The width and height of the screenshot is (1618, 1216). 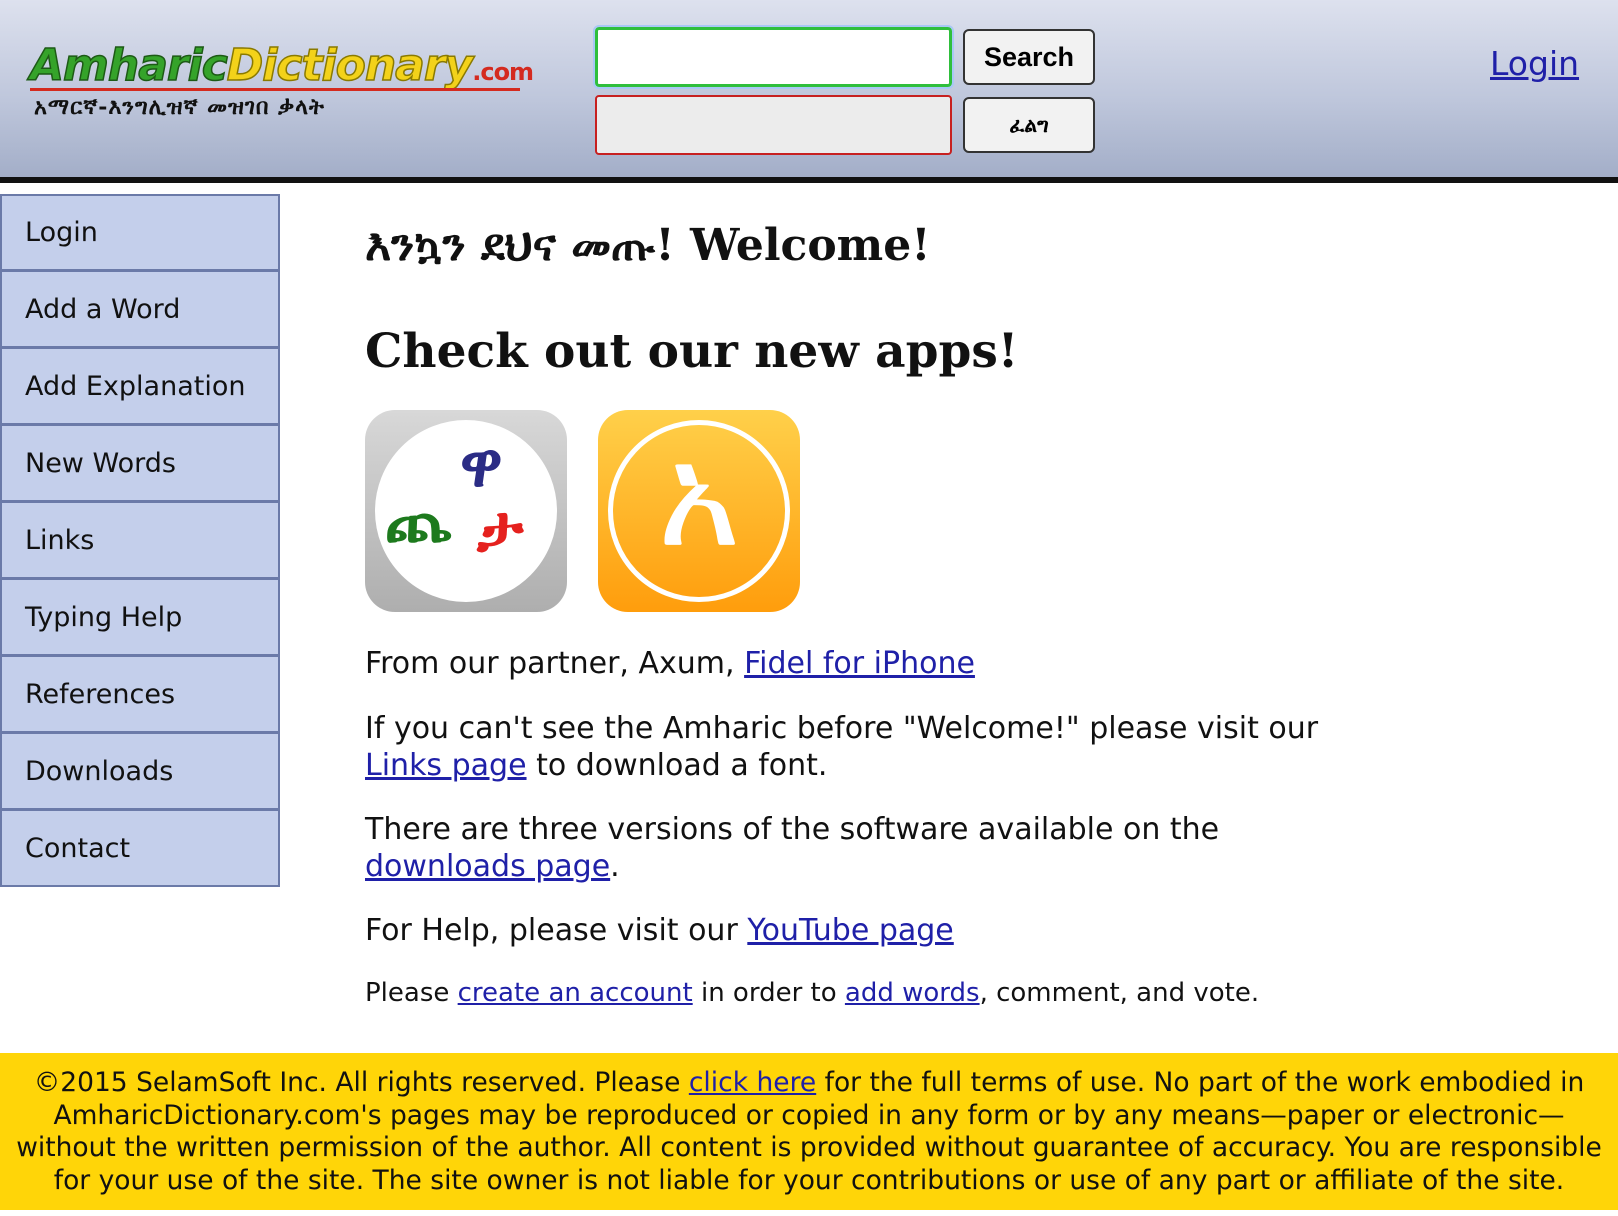 I want to click on sidebar-item-links: Links, so click(x=140, y=540).